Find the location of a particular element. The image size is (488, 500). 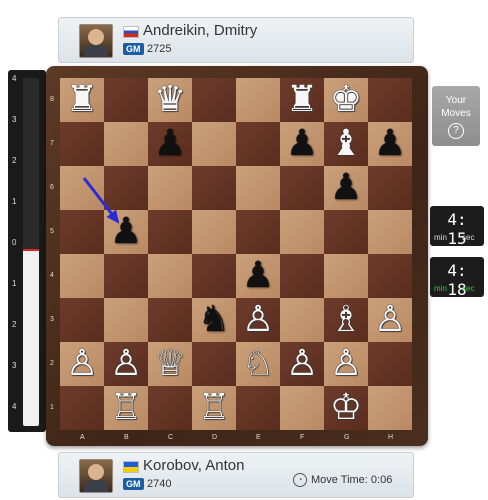

square-a3 is located at coordinates (82, 320).